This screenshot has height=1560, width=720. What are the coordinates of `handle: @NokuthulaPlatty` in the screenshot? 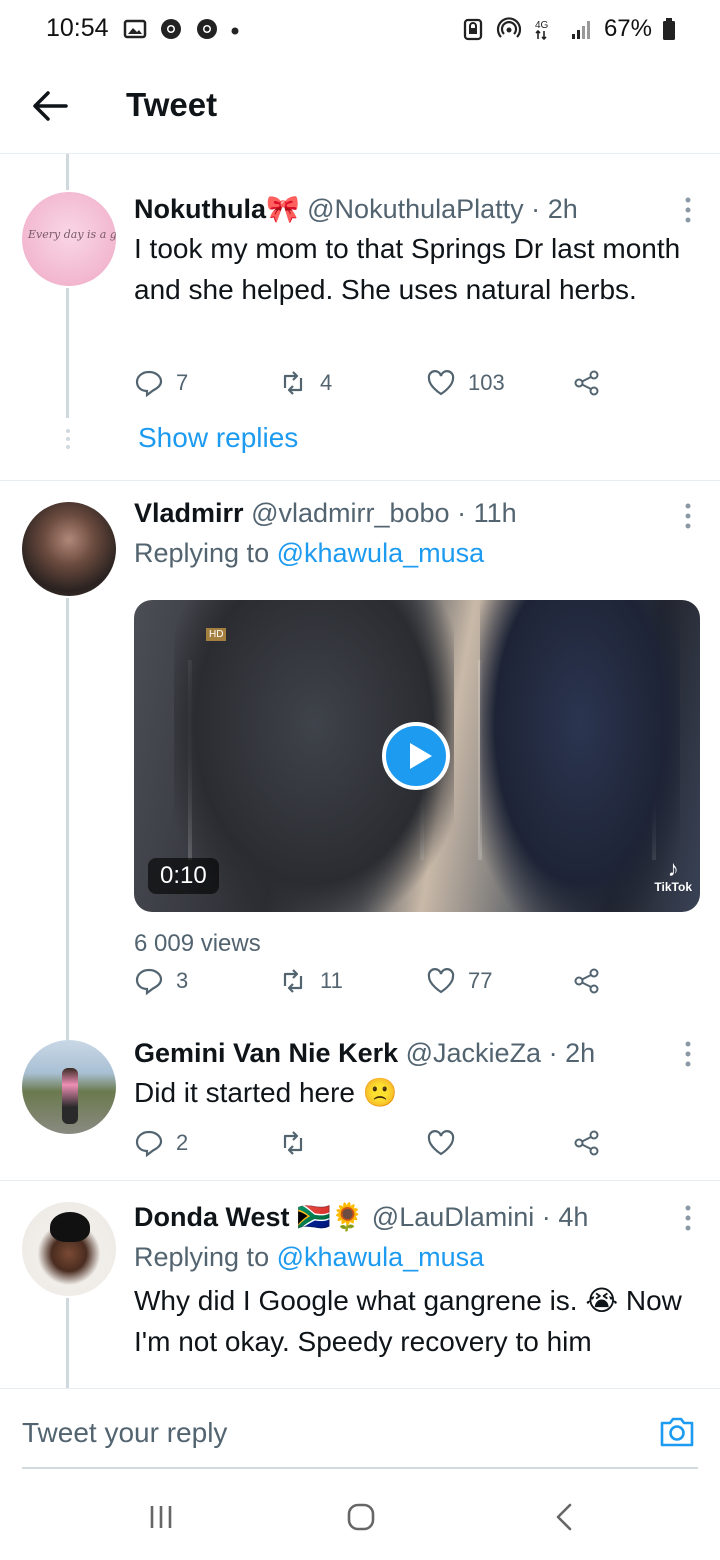 It's located at (415, 209).